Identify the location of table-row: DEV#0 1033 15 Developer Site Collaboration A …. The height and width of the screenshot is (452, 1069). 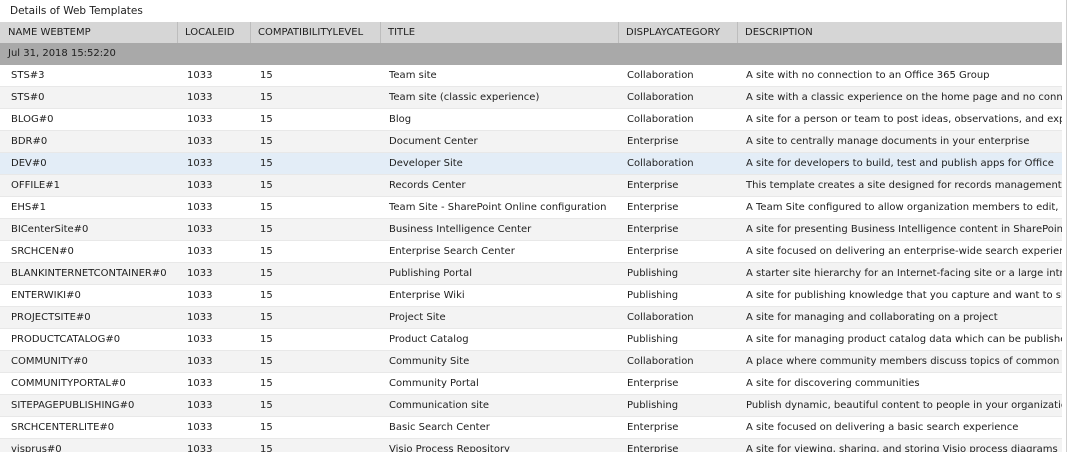
(531, 164).